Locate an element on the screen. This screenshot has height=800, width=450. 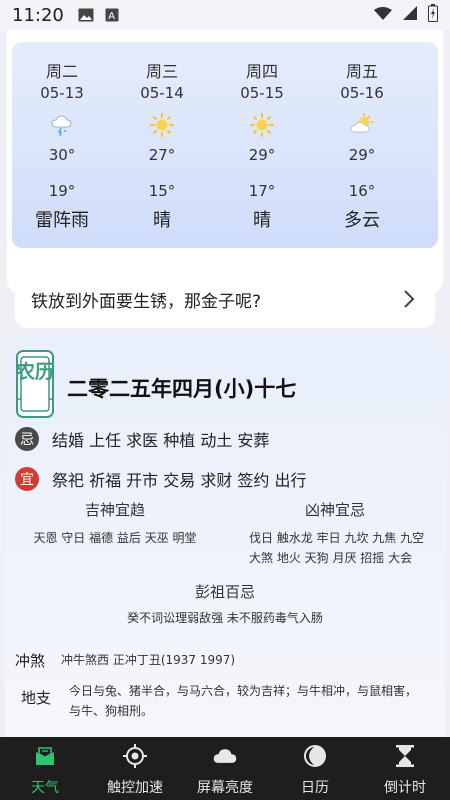
forecast-day: 周五 05-16 29° 16° 多云 is located at coordinates (362, 145).